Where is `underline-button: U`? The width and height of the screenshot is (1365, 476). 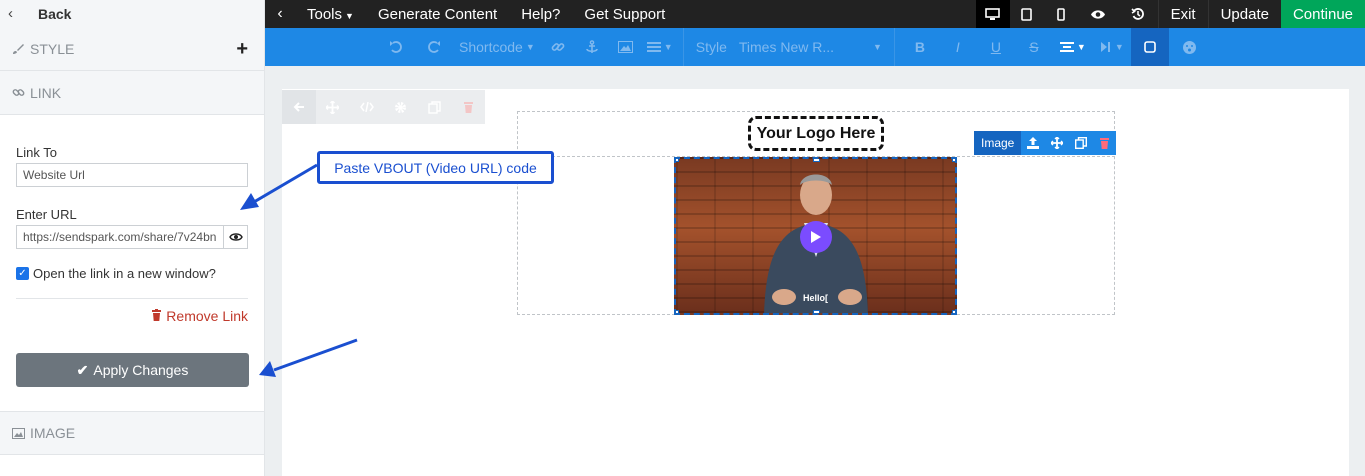
underline-button: U is located at coordinates (996, 47).